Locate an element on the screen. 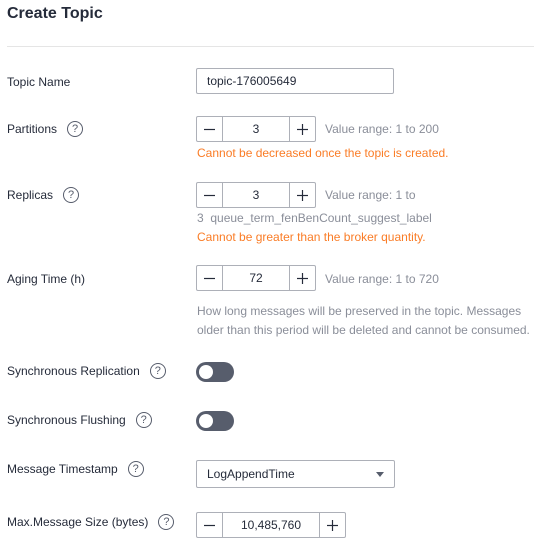  aging-time-value: 72 is located at coordinates (256, 278).